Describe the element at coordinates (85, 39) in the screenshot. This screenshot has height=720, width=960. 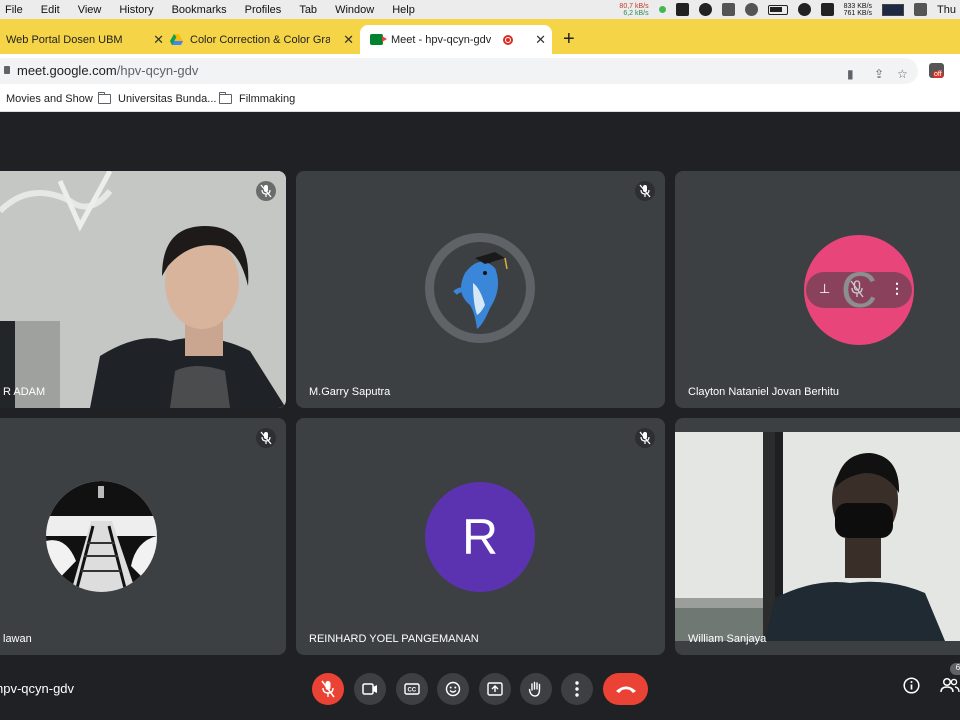
I see `tab-web-portal: Web Portal Dosen UBM ✕` at that location.